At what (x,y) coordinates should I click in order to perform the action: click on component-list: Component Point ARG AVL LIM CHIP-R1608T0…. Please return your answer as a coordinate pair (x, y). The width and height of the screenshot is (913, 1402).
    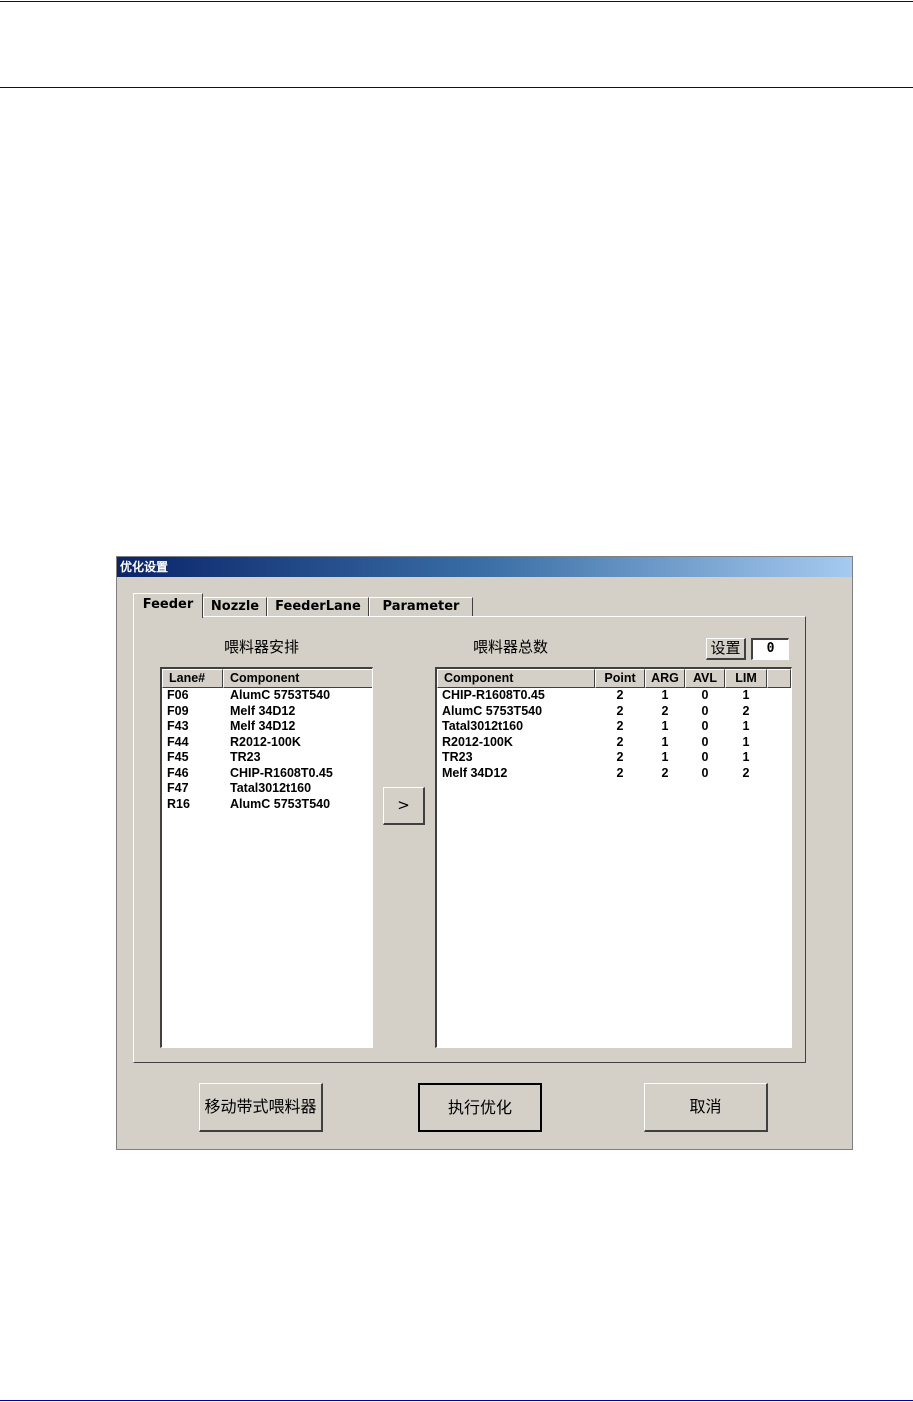
    Looking at the image, I should click on (613, 857).